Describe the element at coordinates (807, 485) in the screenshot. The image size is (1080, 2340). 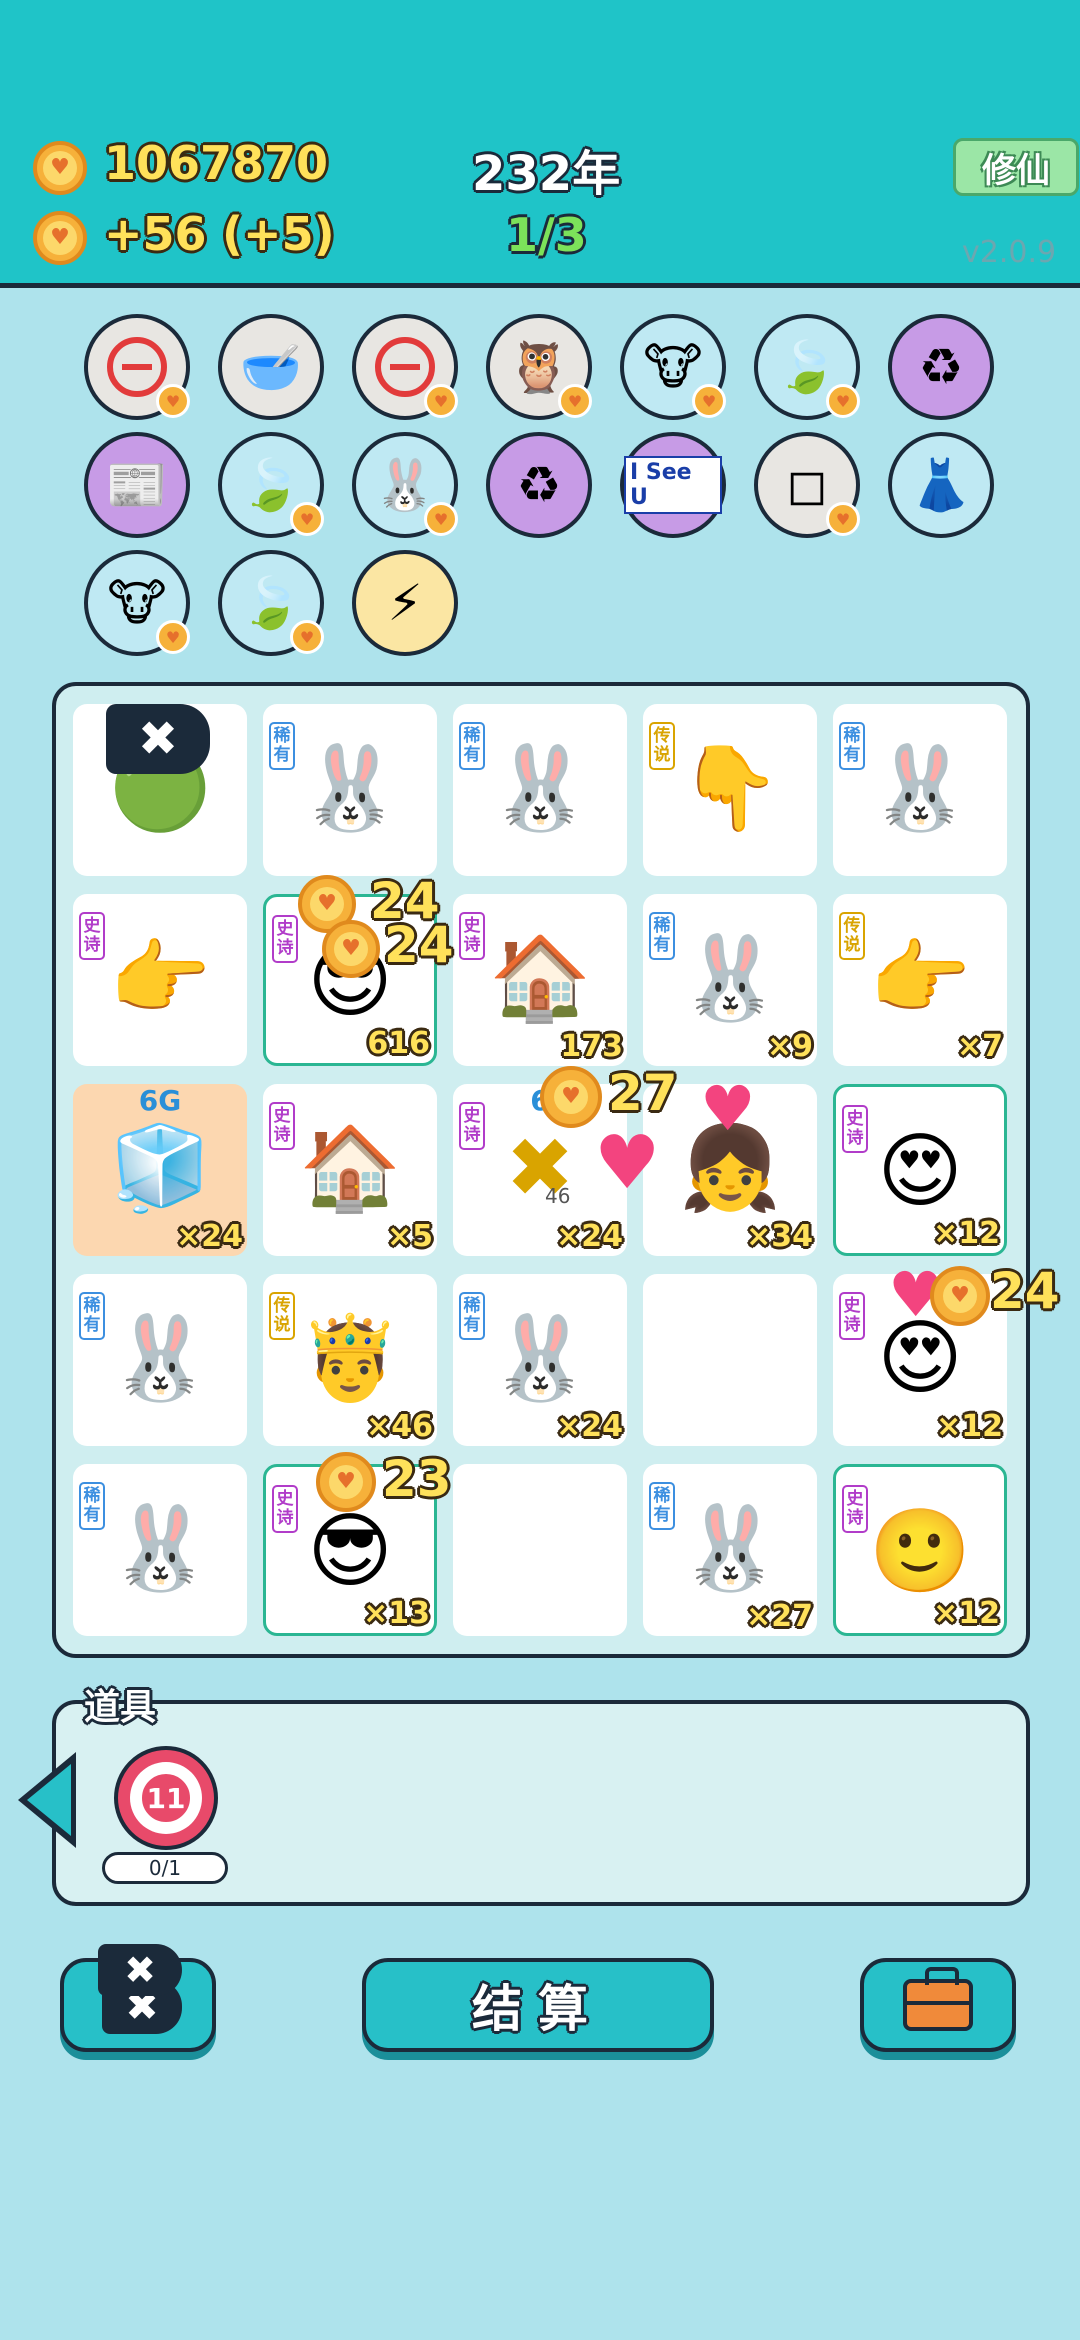
I see `sugar-cubes-icon: ◻ ♥` at that location.